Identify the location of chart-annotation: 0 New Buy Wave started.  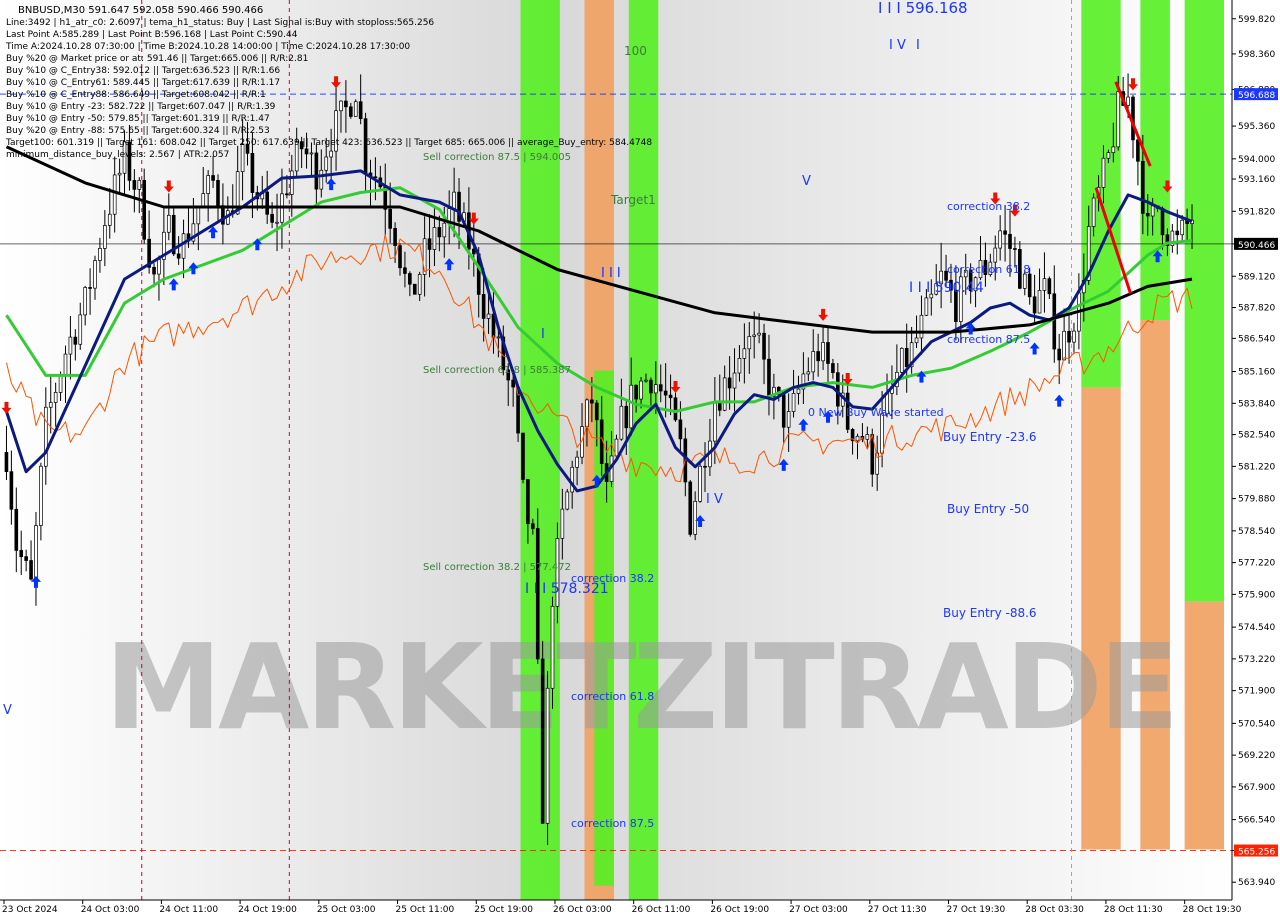
(876, 412).